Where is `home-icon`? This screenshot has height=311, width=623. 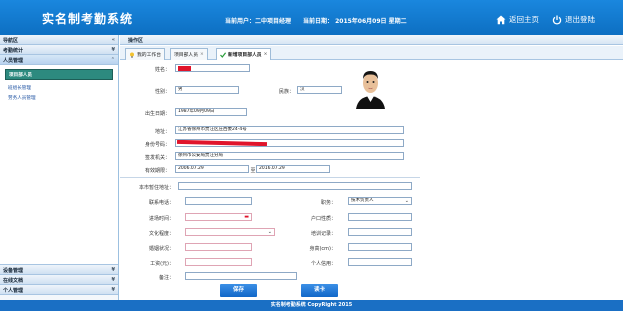 home-icon is located at coordinates (501, 19).